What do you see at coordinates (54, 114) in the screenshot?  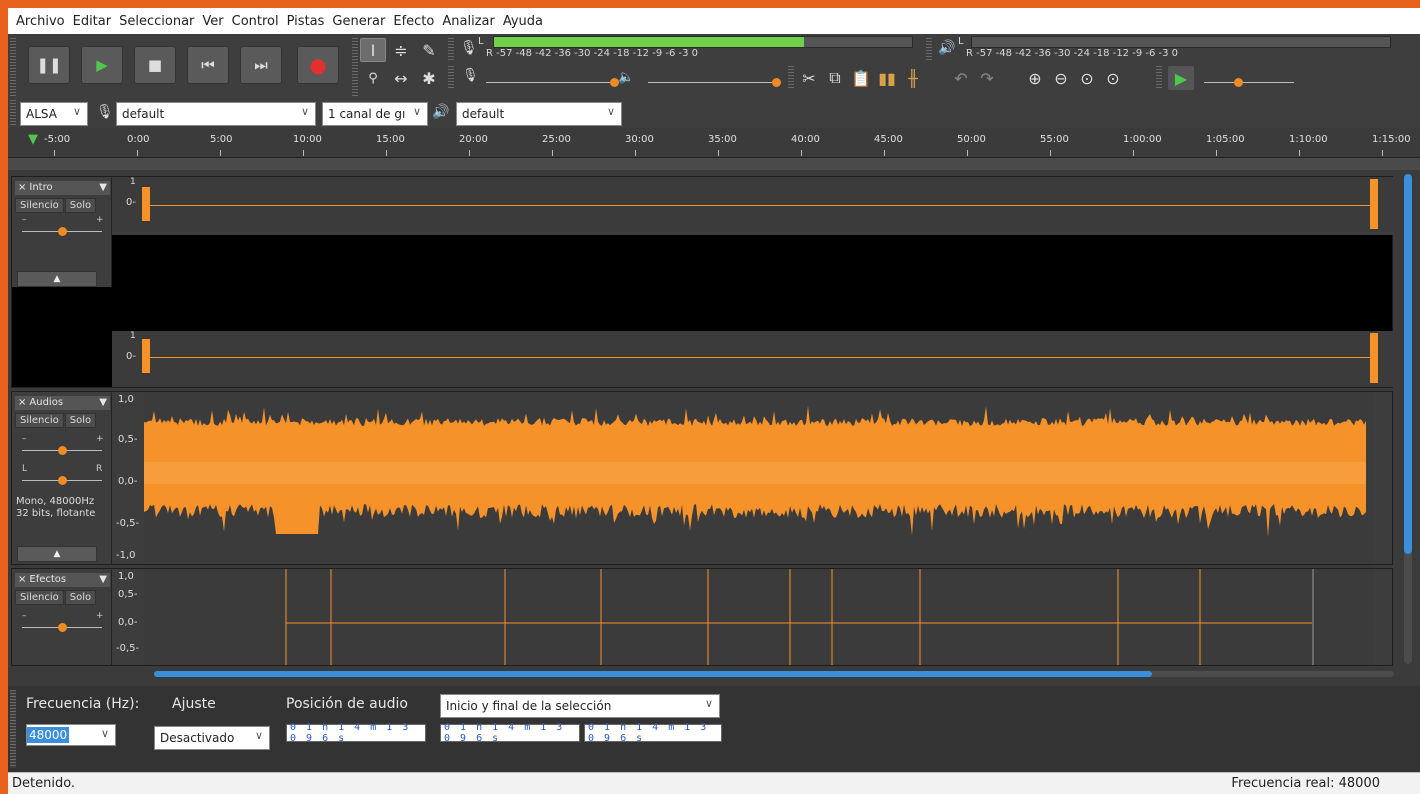 I see `host-select: ALSA ∨` at bounding box center [54, 114].